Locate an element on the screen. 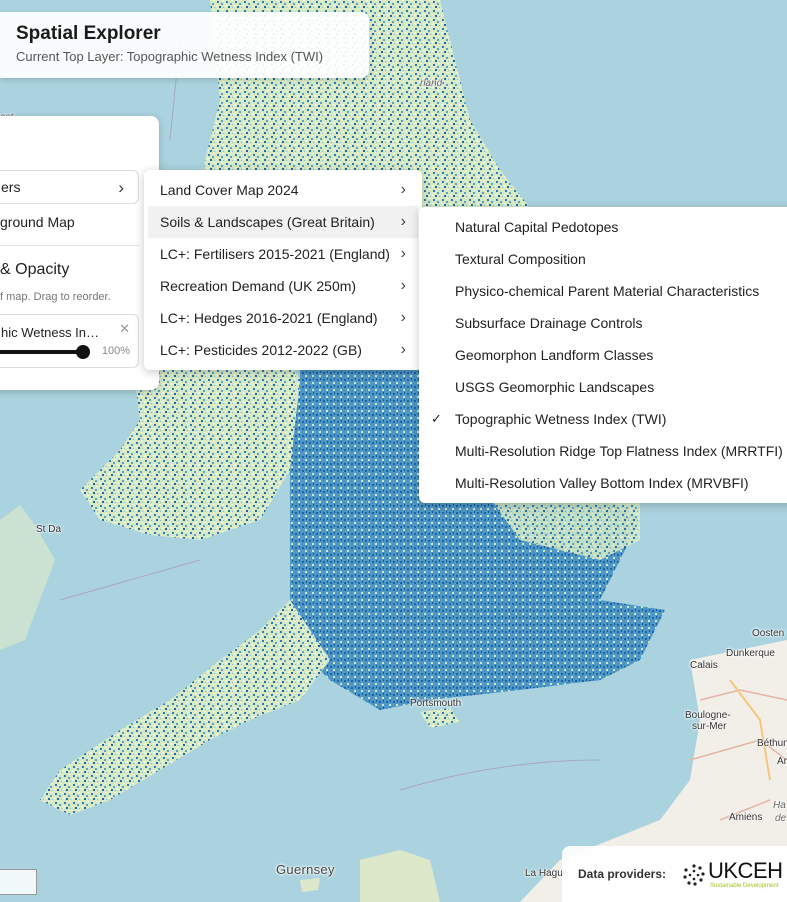  menu-layer-item: Textural Composition is located at coordinates (603, 259).